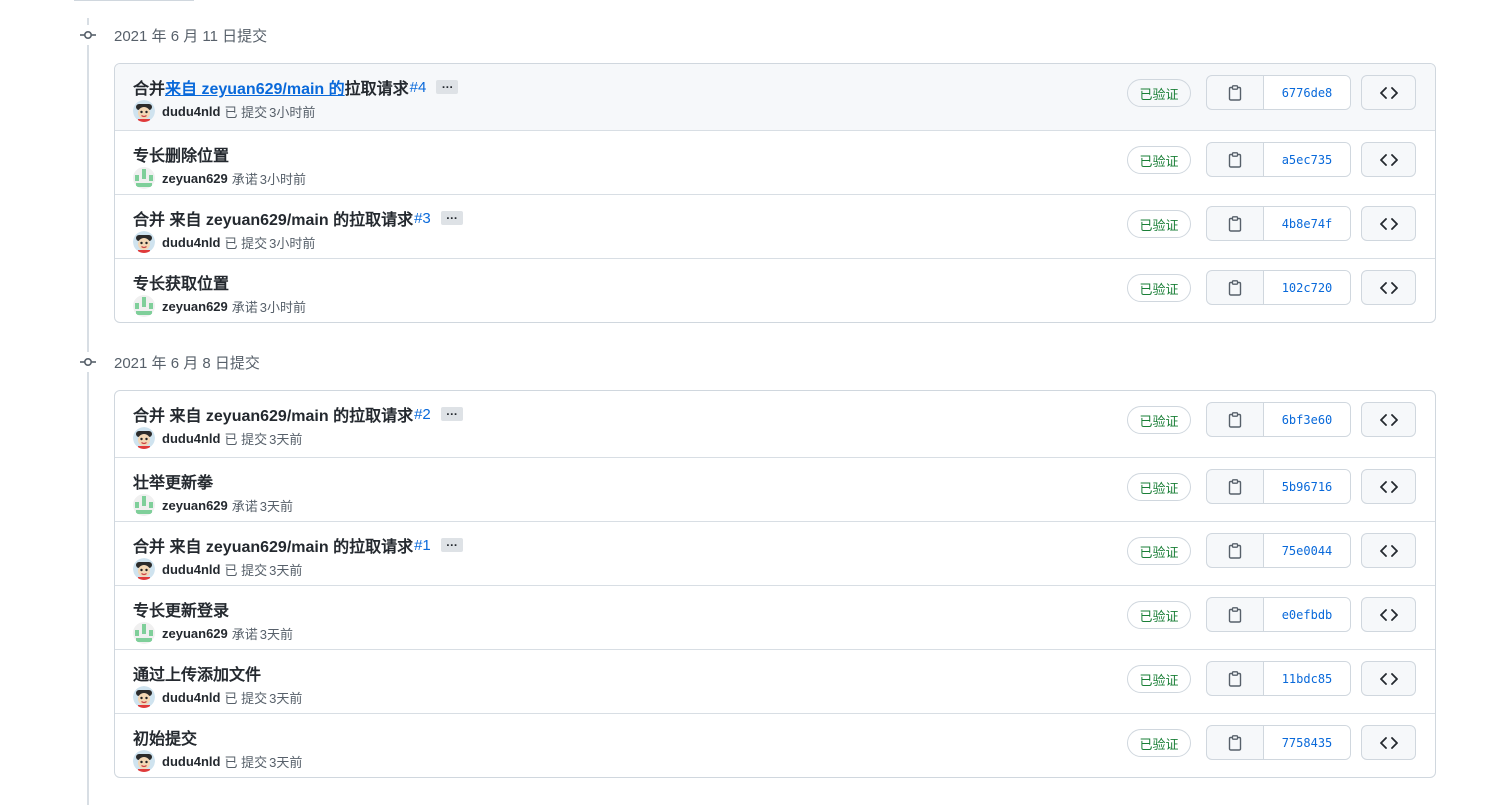  What do you see at coordinates (422, 414) in the screenshot?
I see `pull-request-link: #2` at bounding box center [422, 414].